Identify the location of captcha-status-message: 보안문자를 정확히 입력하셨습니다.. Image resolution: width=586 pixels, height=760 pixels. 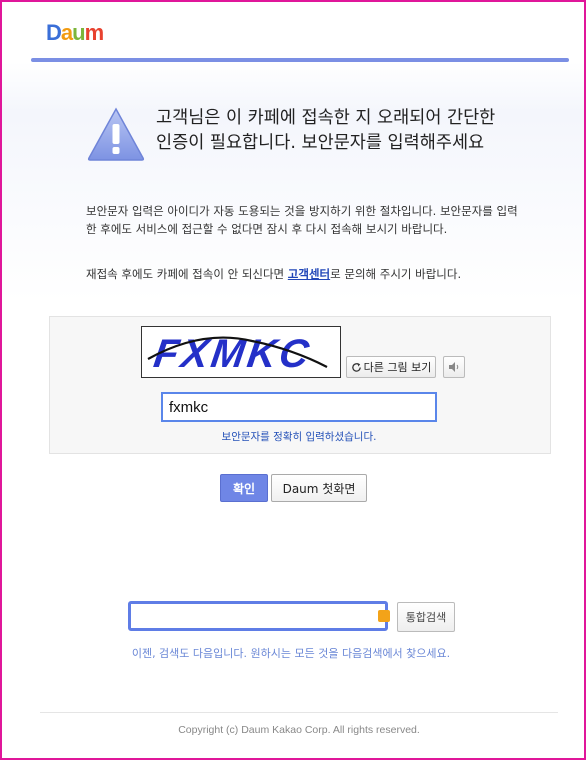
(299, 437).